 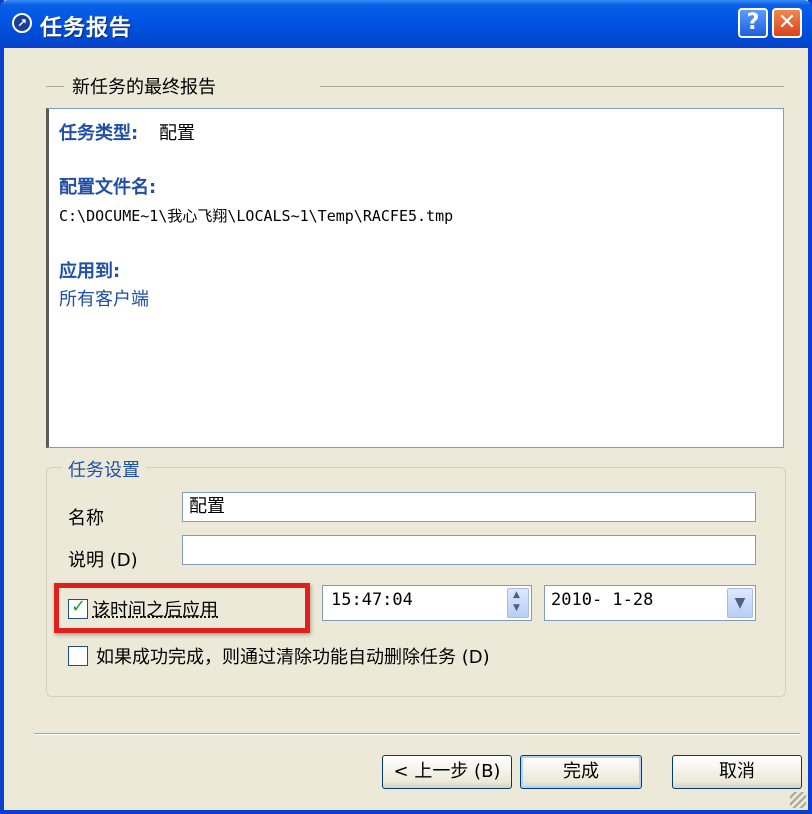 What do you see at coordinates (516, 595) in the screenshot?
I see `spin-up-icon: ▲` at bounding box center [516, 595].